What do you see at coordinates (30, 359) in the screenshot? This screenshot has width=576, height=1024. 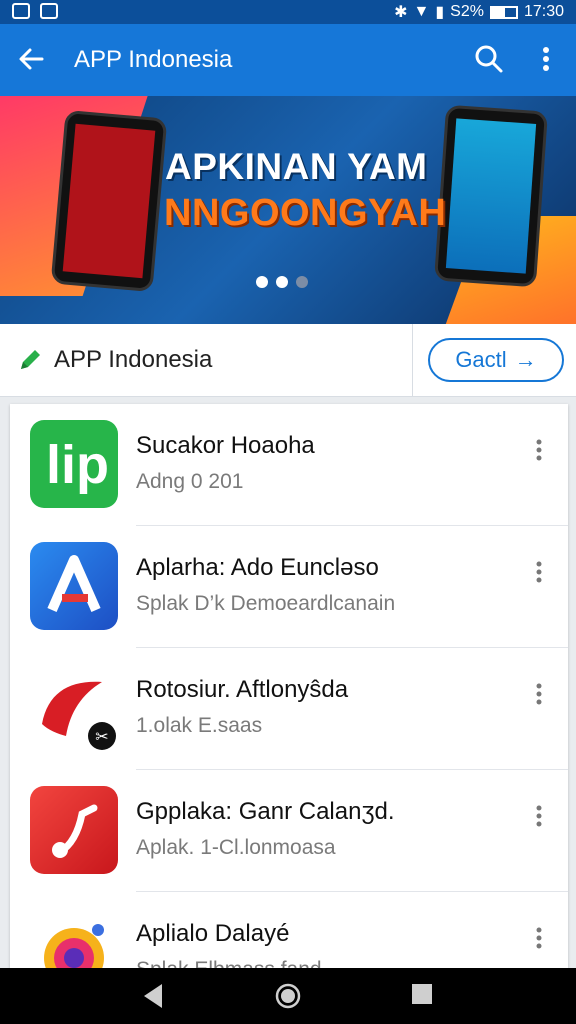 I see `pencil-icon` at bounding box center [30, 359].